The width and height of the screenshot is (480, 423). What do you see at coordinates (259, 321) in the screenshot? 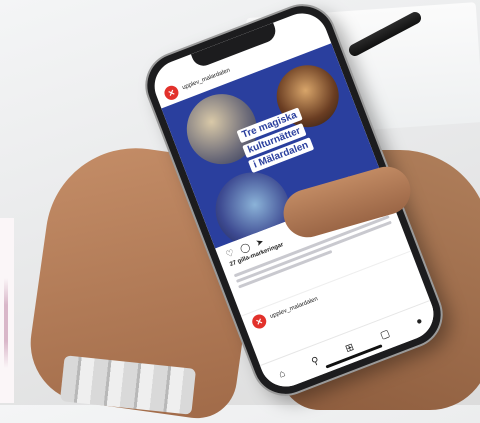
I see `next-account-avatar: ✕` at bounding box center [259, 321].